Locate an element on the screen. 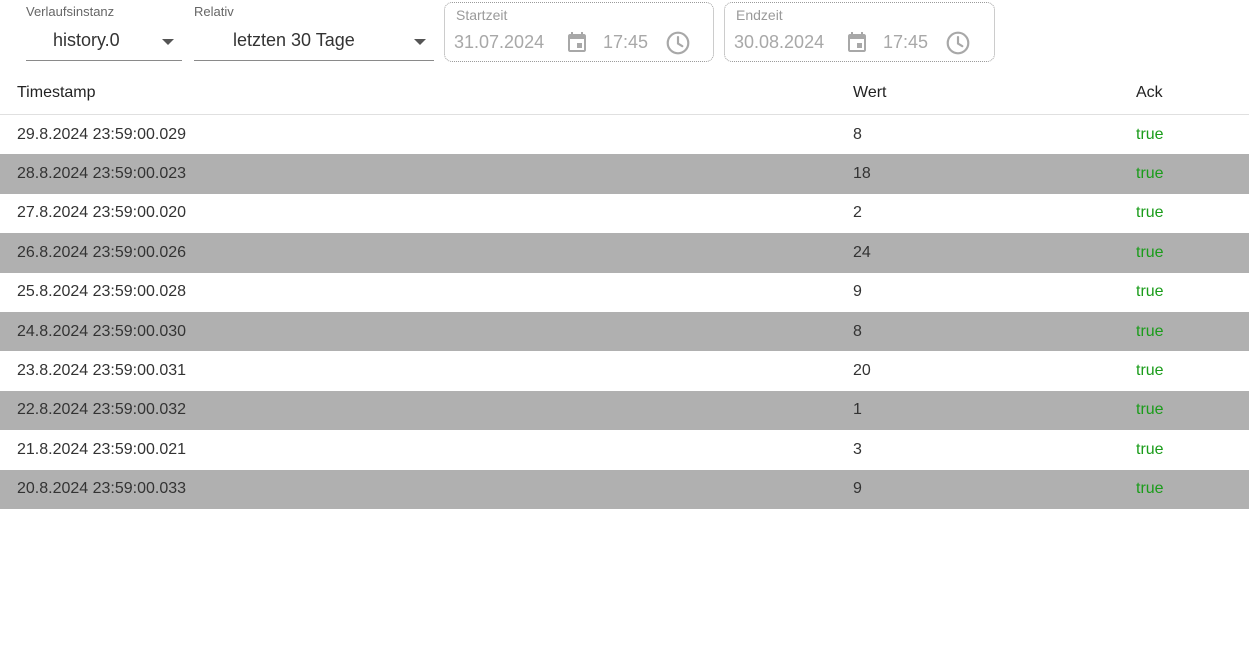  start-time-group: Startzeit 31.07.2024 17:45 is located at coordinates (579, 32).